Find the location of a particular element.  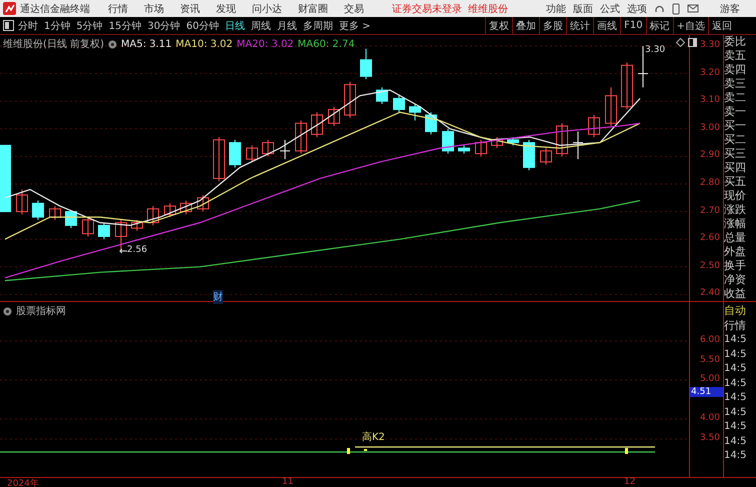

headset-icon is located at coordinates (659, 8).